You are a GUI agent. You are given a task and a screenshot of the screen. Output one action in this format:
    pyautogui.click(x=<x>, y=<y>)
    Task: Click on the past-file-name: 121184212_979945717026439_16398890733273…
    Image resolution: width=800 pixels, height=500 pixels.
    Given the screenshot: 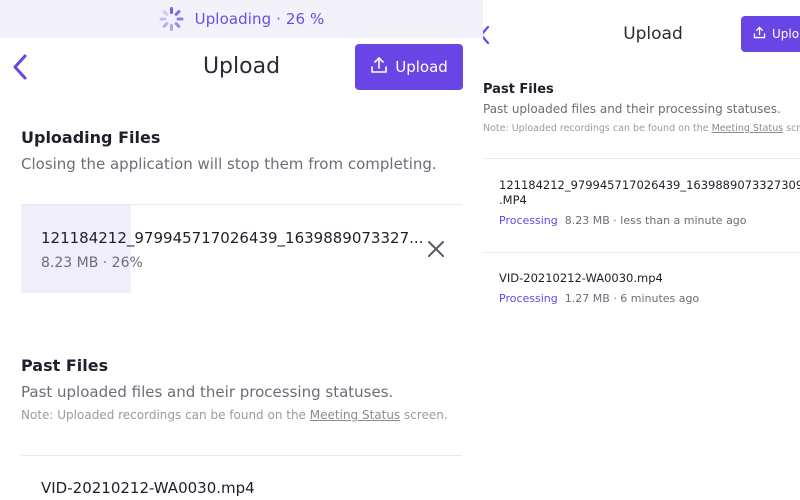 What is the action you would take?
    pyautogui.click(x=649, y=185)
    